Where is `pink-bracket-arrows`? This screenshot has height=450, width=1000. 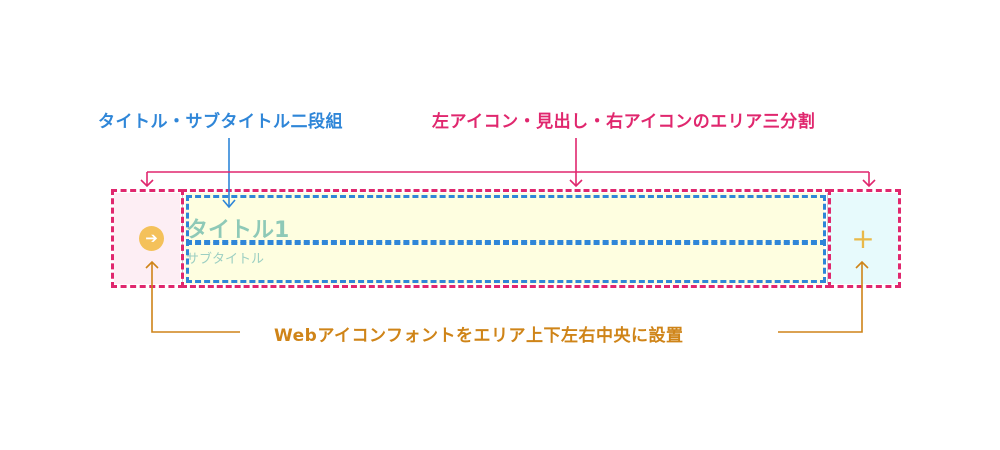
pink-bracket-arrows is located at coordinates (508, 163).